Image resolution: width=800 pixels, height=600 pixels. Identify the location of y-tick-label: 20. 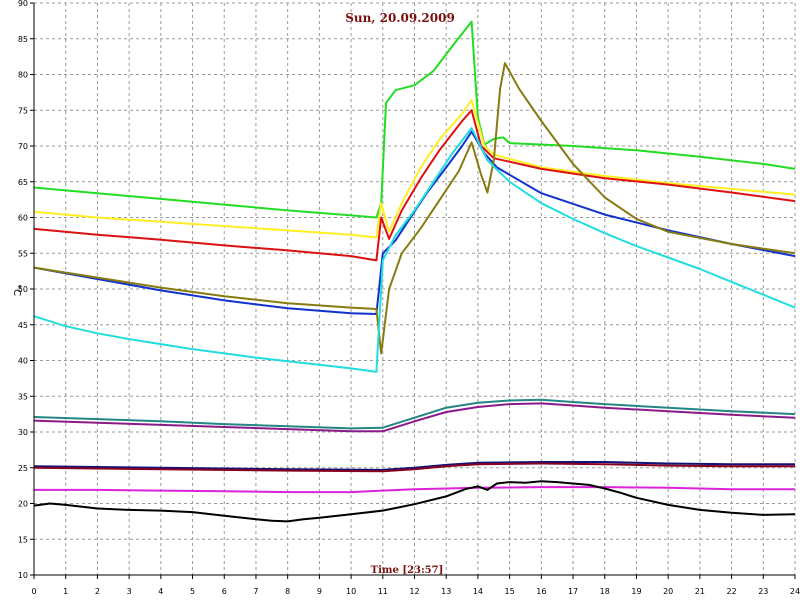
(23, 504).